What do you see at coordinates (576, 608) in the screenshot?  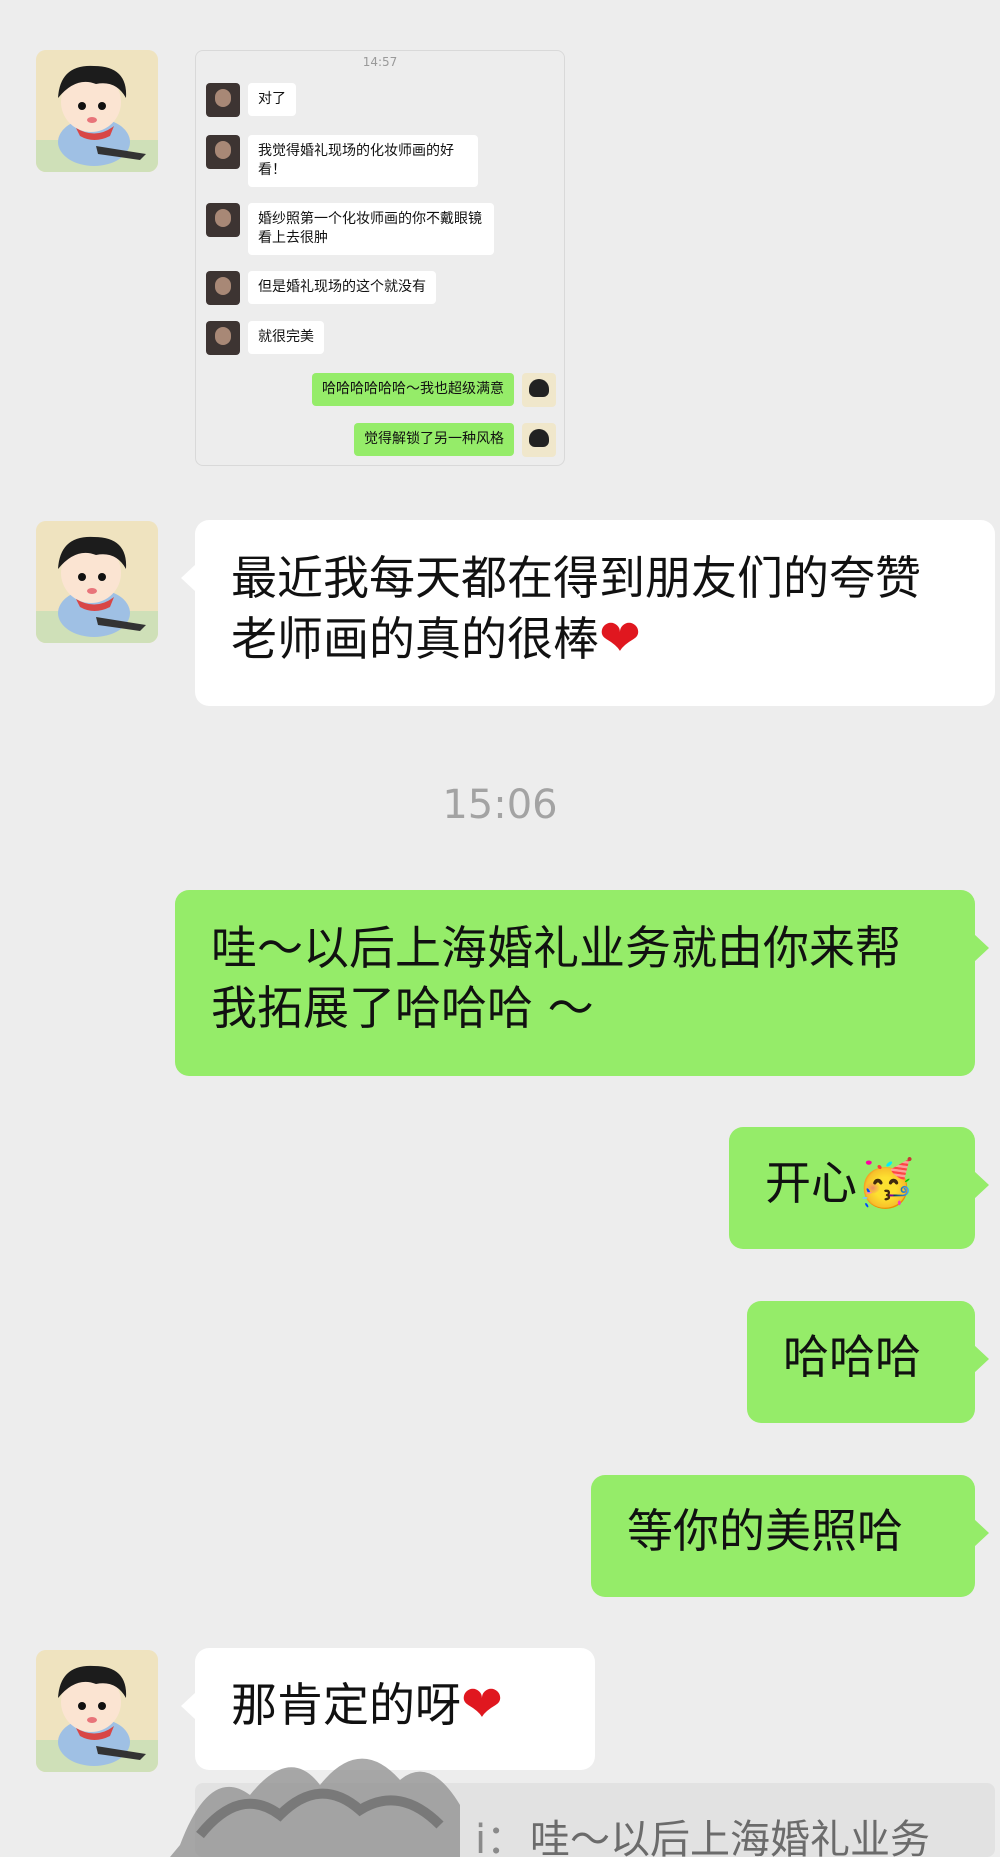 I see `message-text: 最近我每天都在得到朋友们的夸赞 老师画的真的很棒` at bounding box center [576, 608].